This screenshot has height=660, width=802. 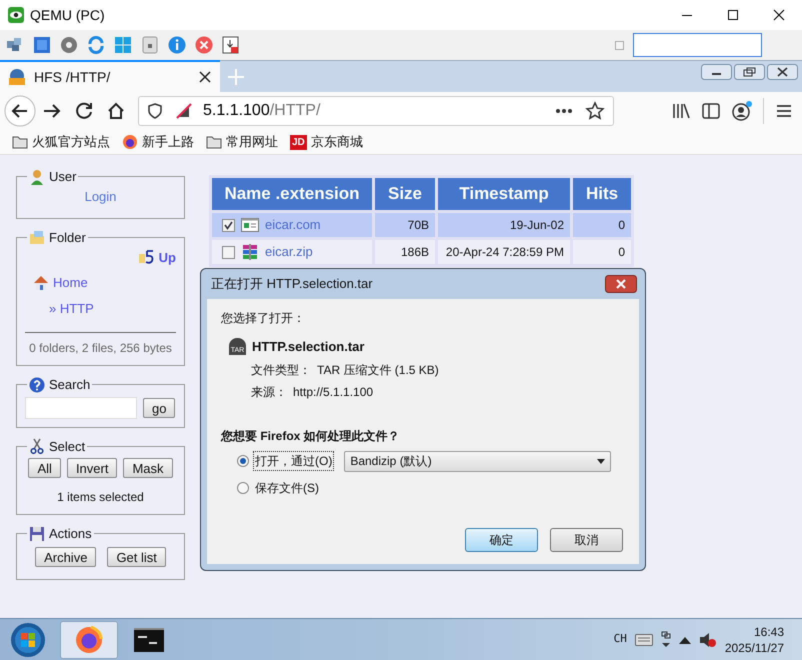 I want to click on start-button, so click(x=28, y=639).